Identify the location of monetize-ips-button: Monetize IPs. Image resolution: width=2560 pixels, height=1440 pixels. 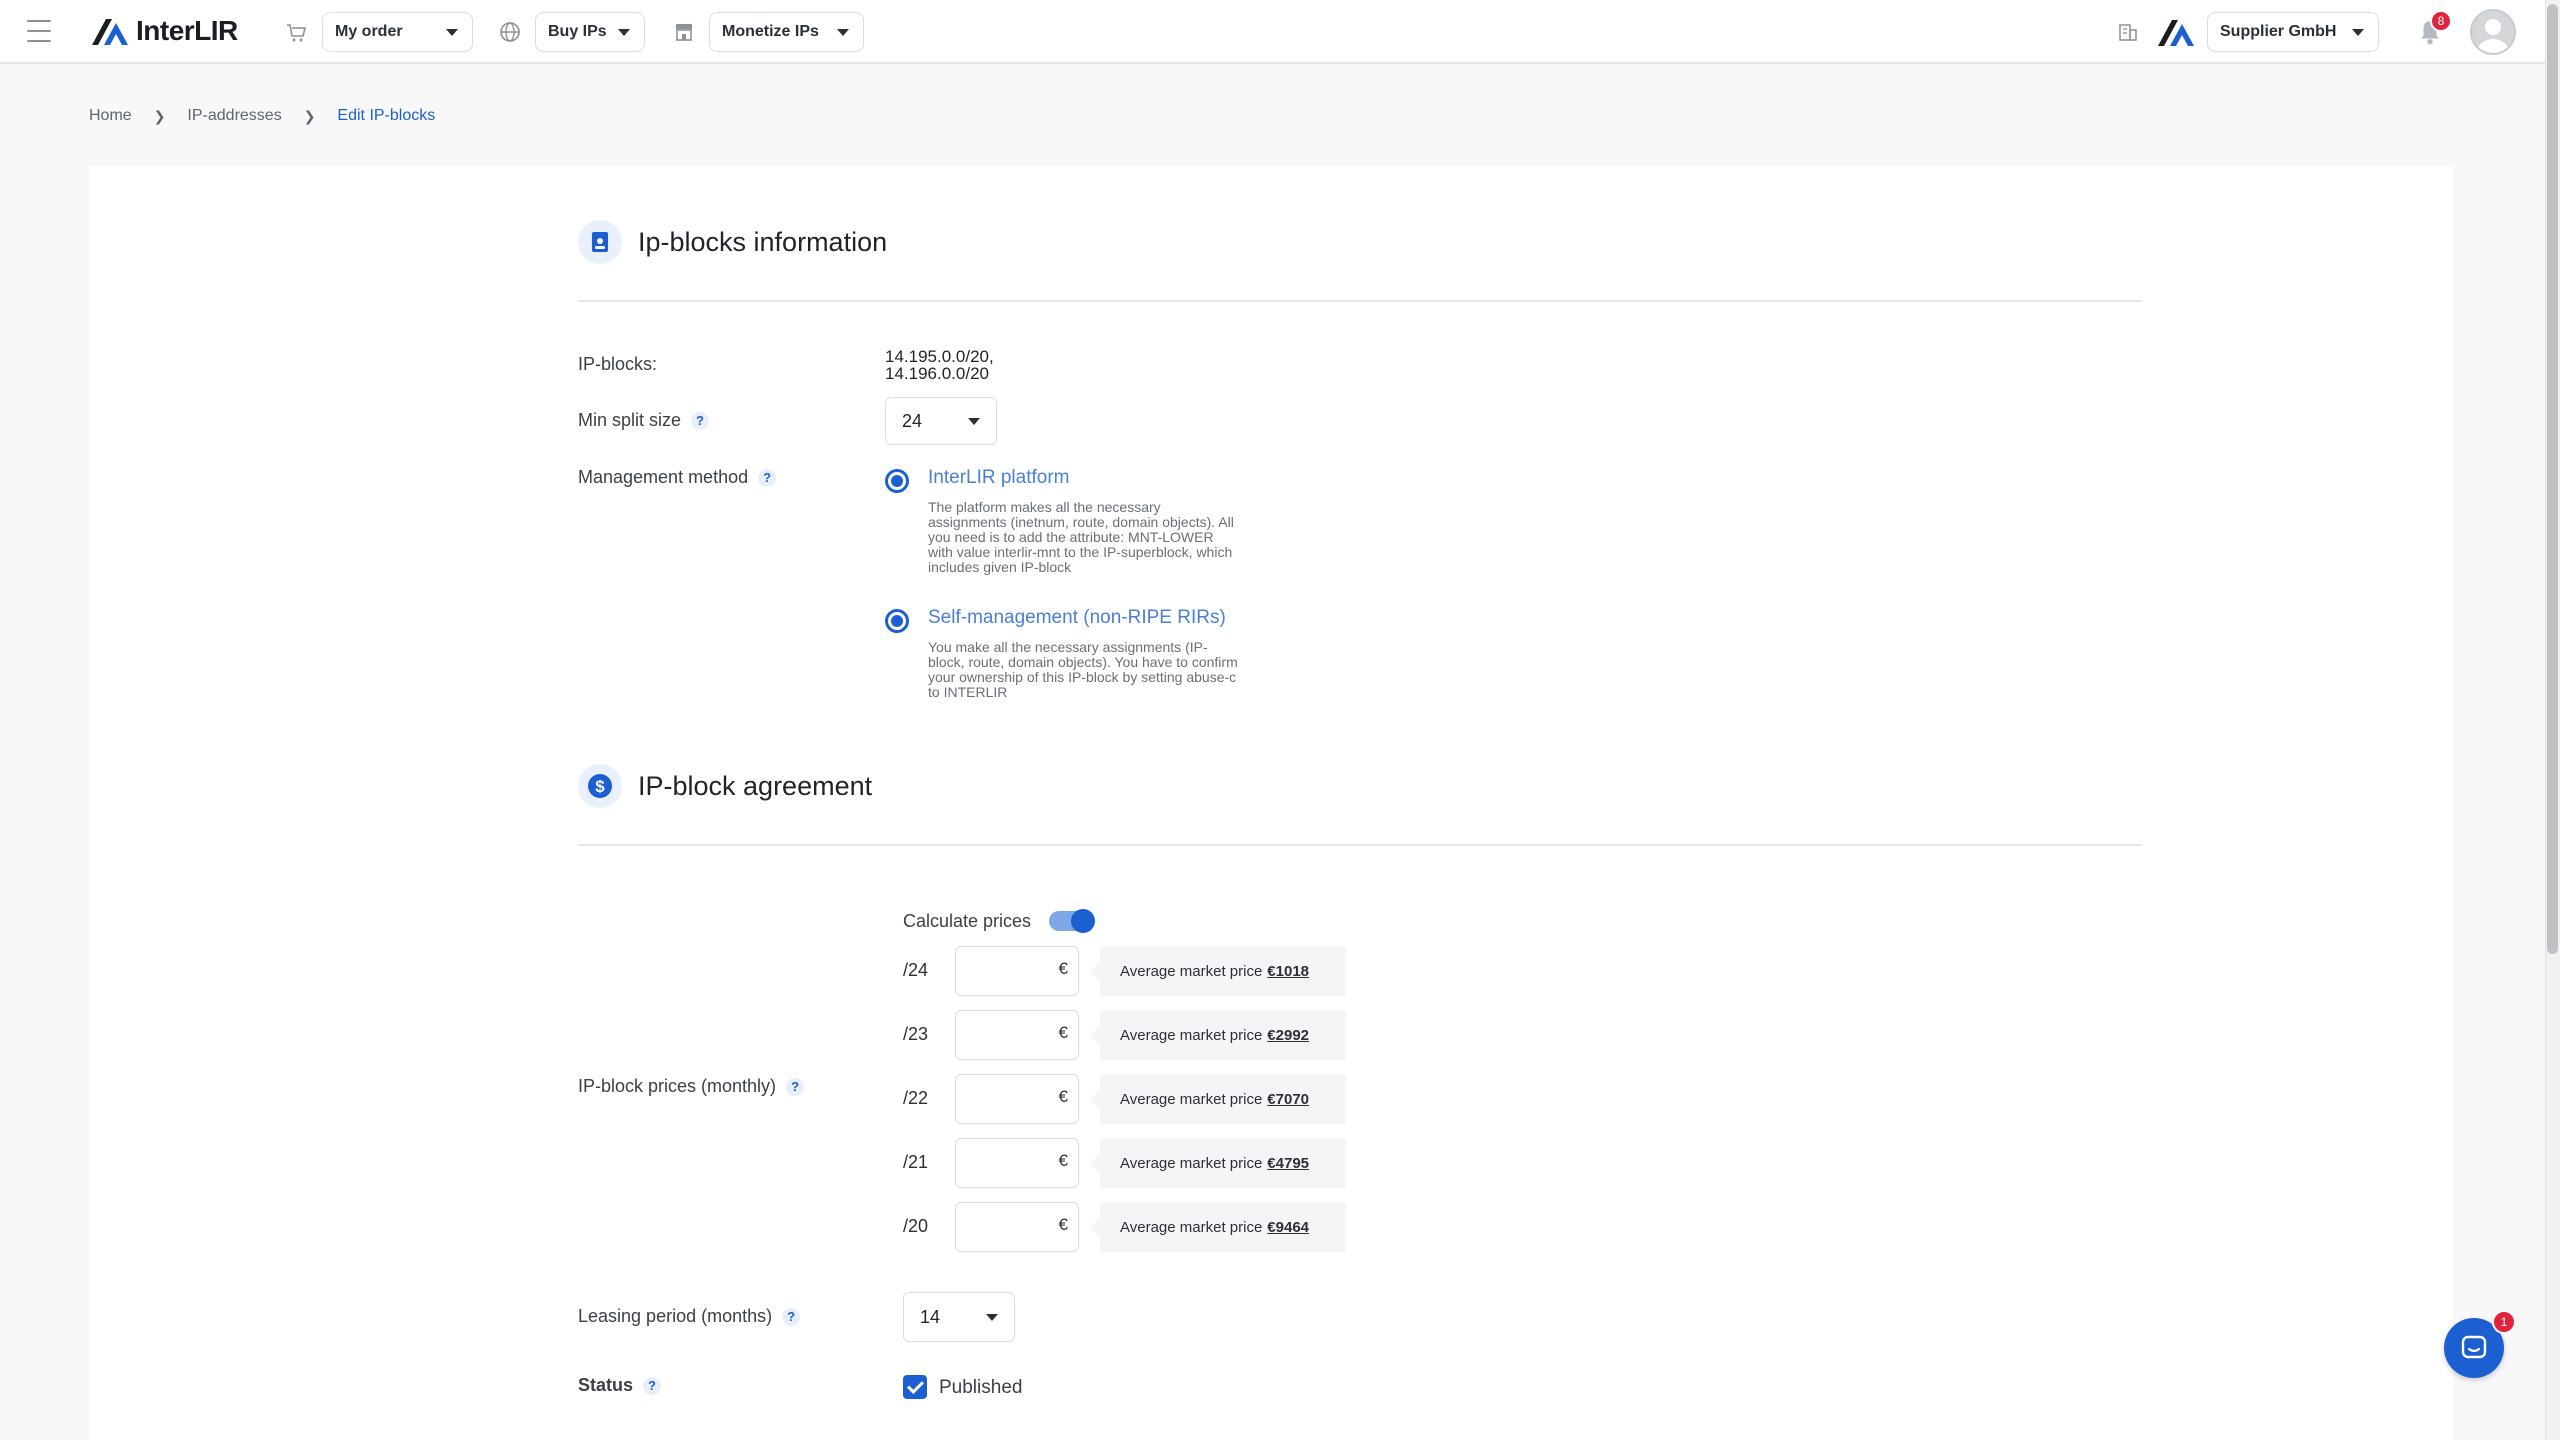
(786, 32).